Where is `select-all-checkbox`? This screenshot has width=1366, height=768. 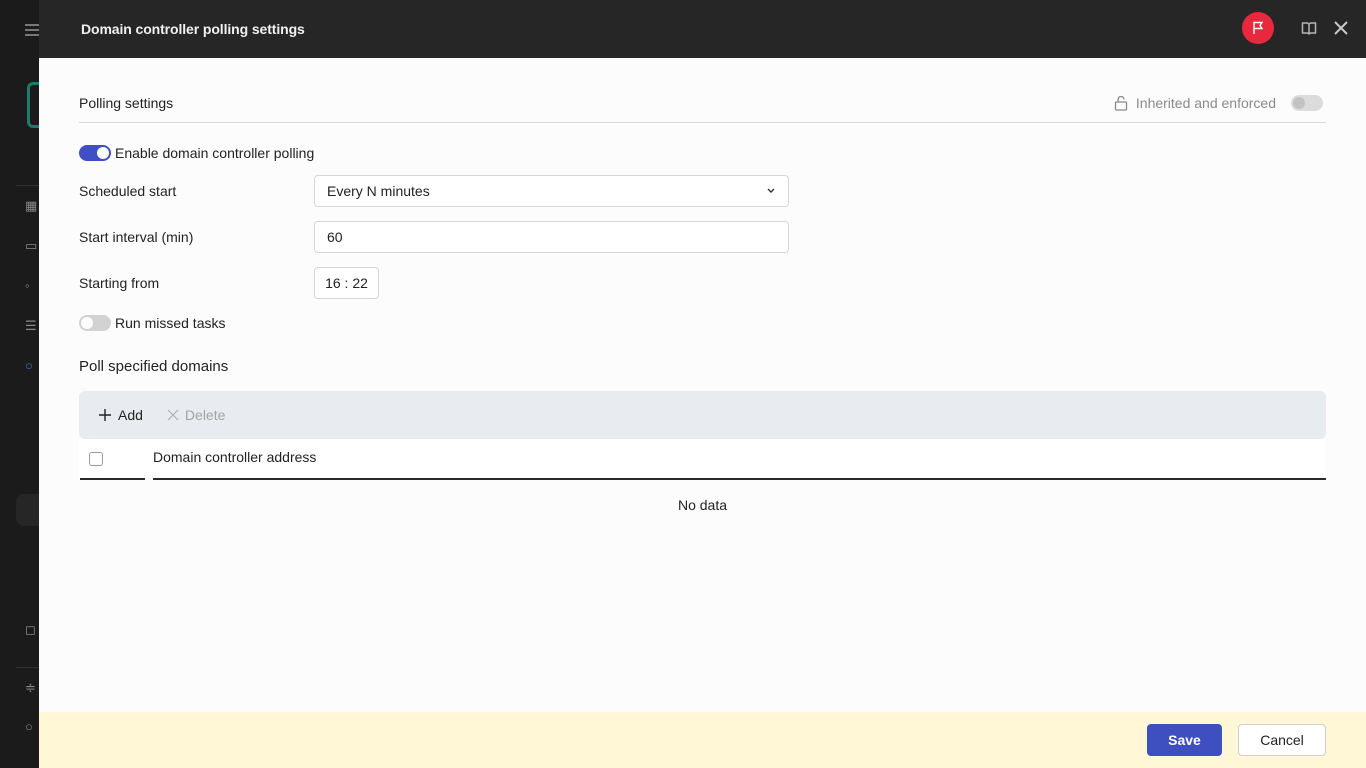
select-all-checkbox is located at coordinates (96, 458).